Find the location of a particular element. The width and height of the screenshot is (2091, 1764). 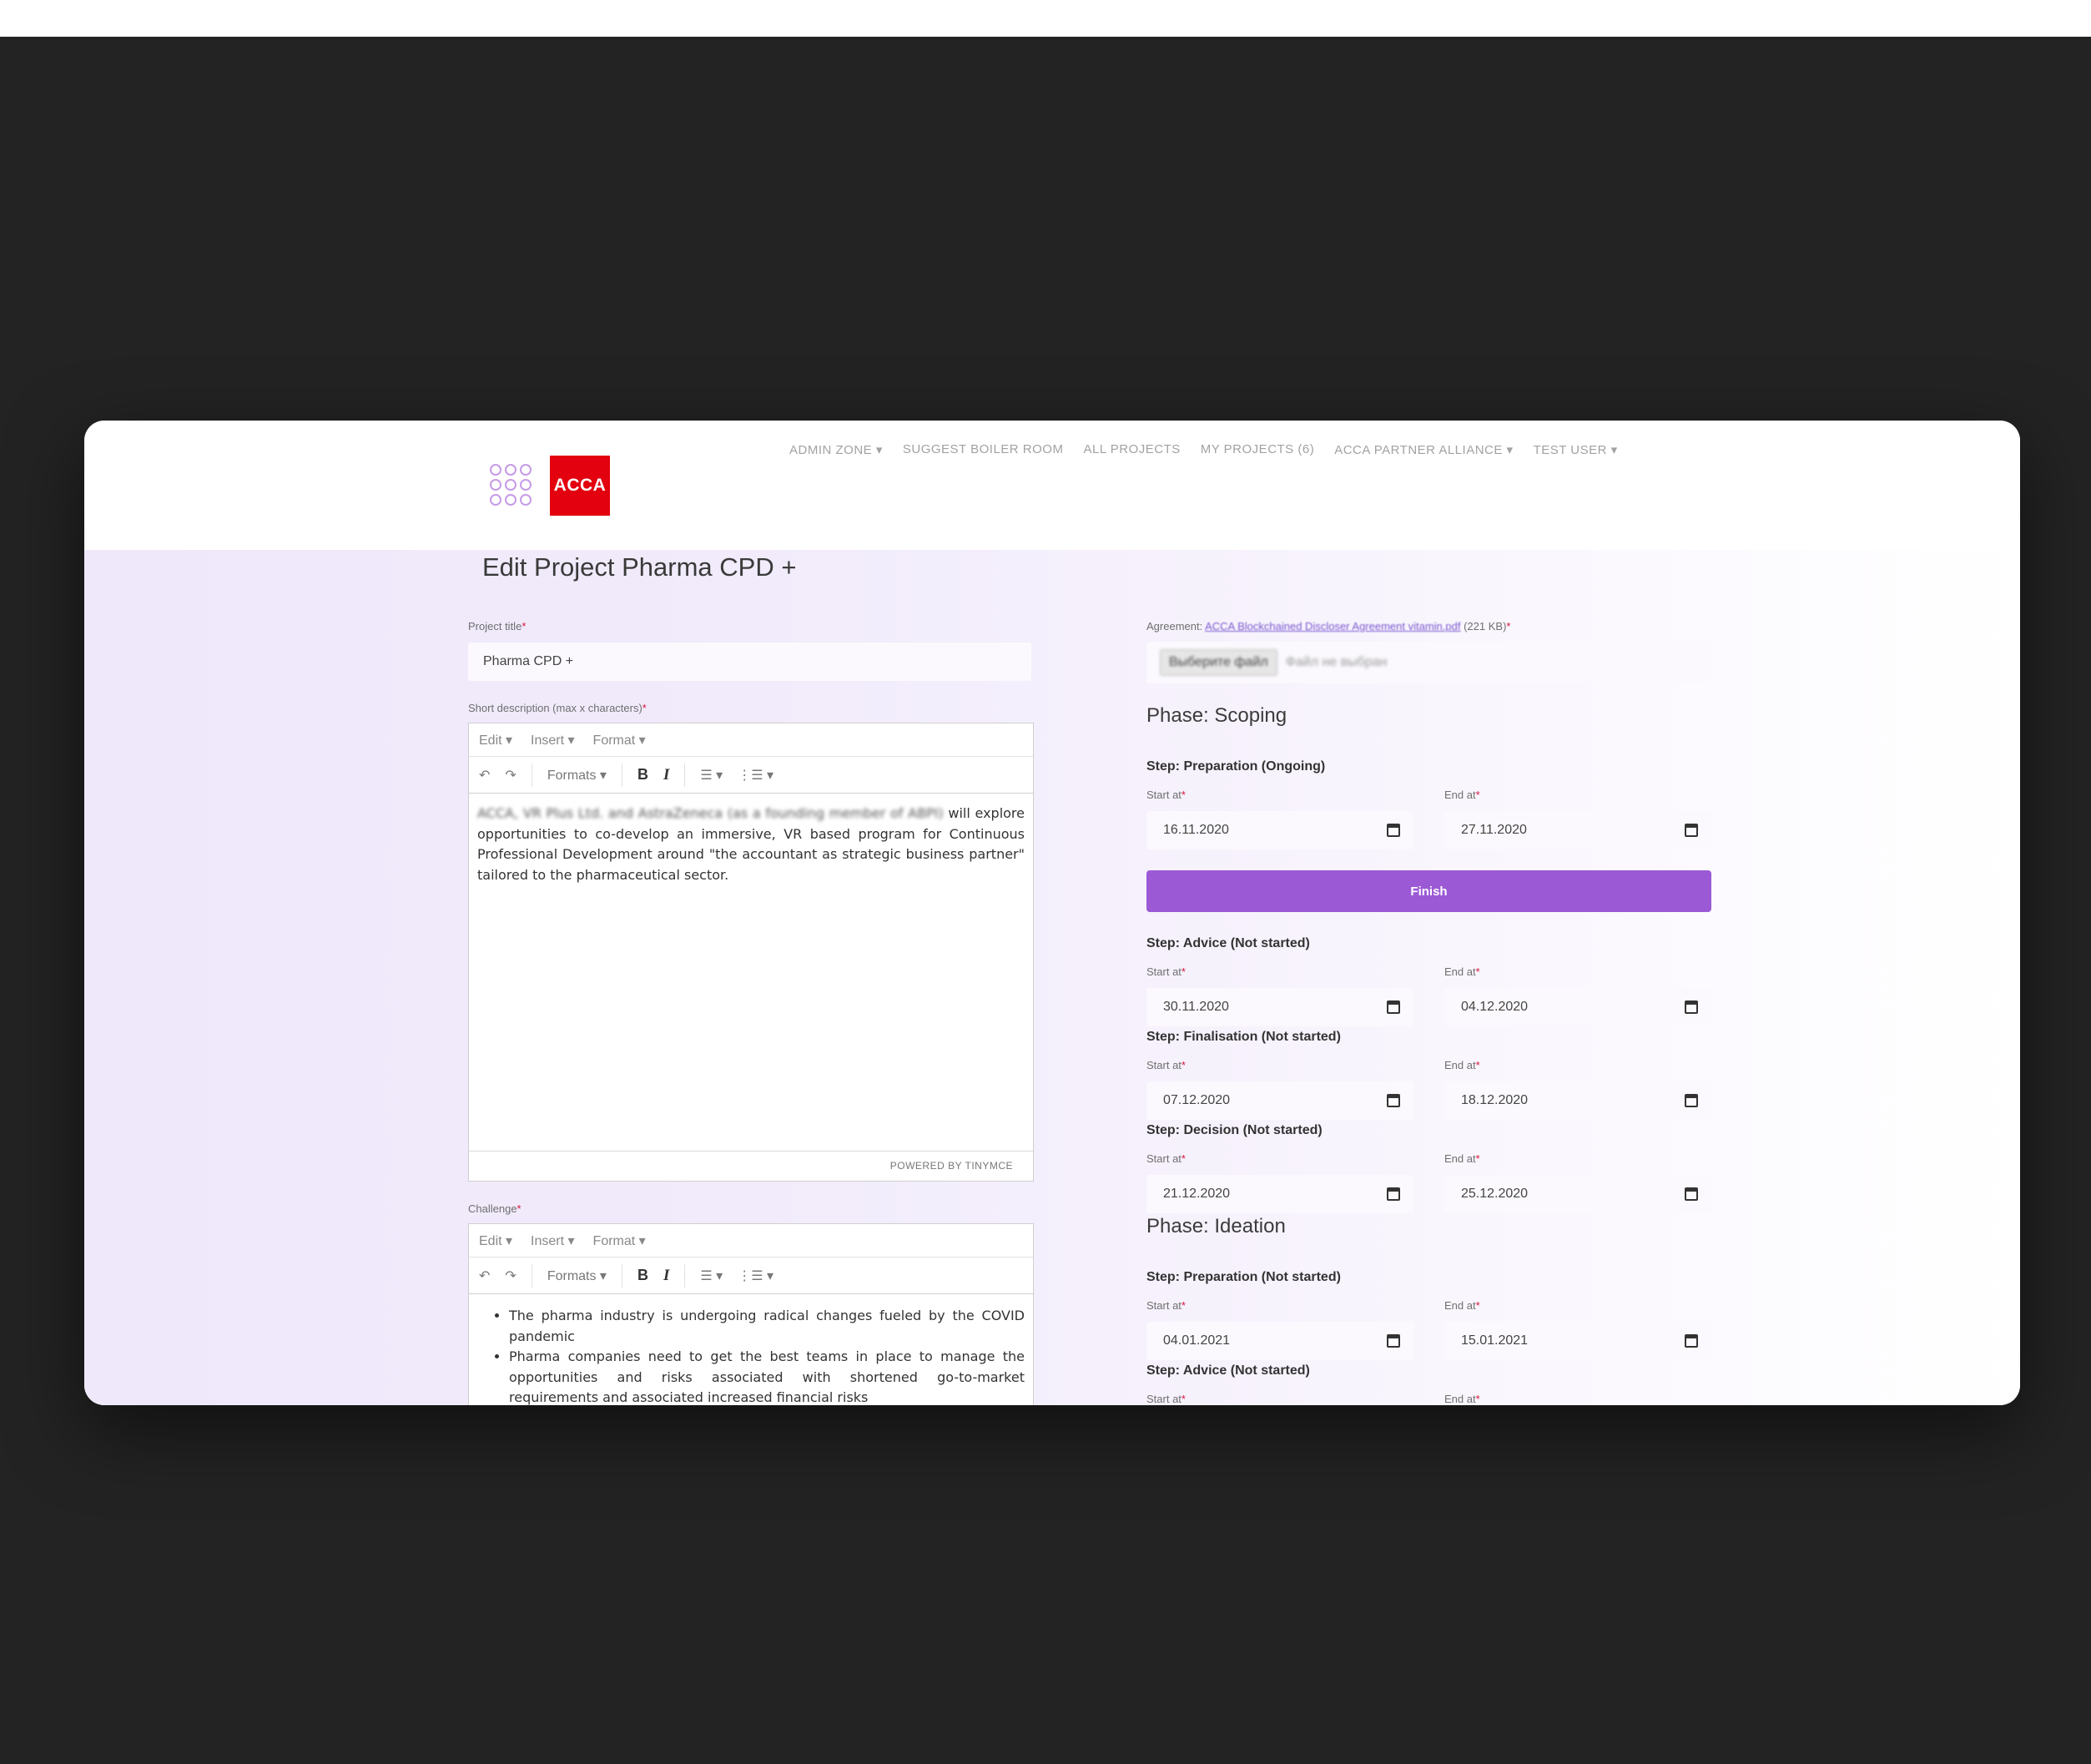

no-file-label: Файл не выбран is located at coordinates (1336, 662).